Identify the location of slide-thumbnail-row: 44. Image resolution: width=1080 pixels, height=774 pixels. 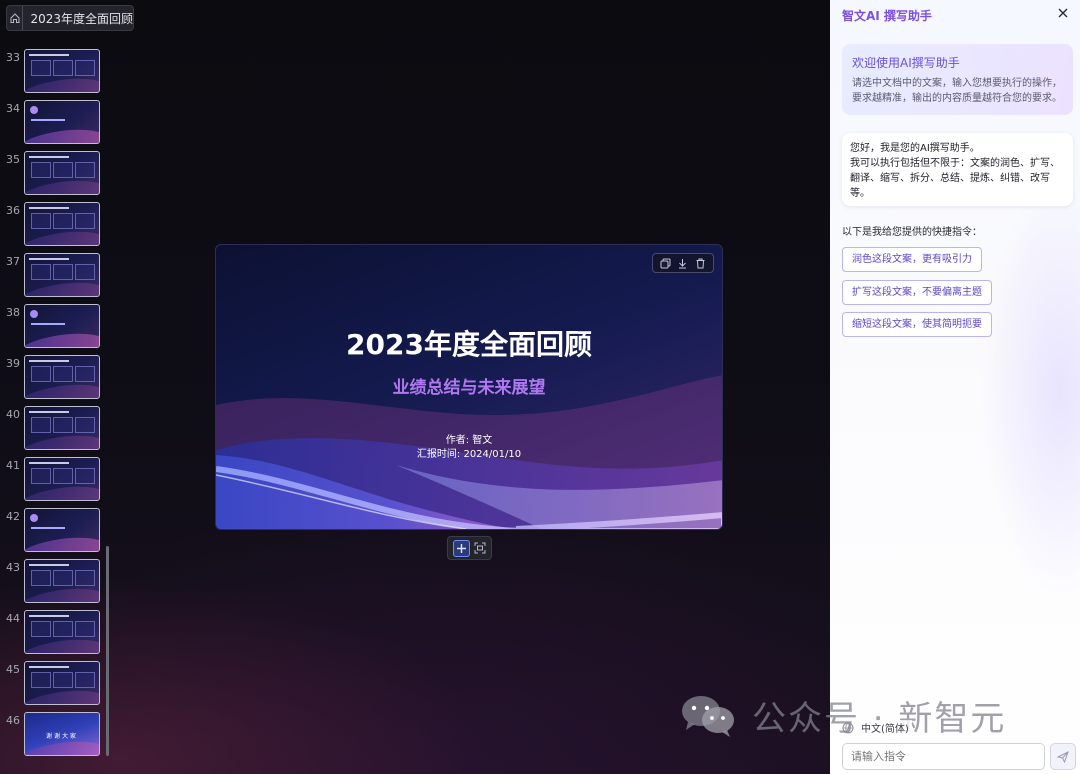
(54, 633).